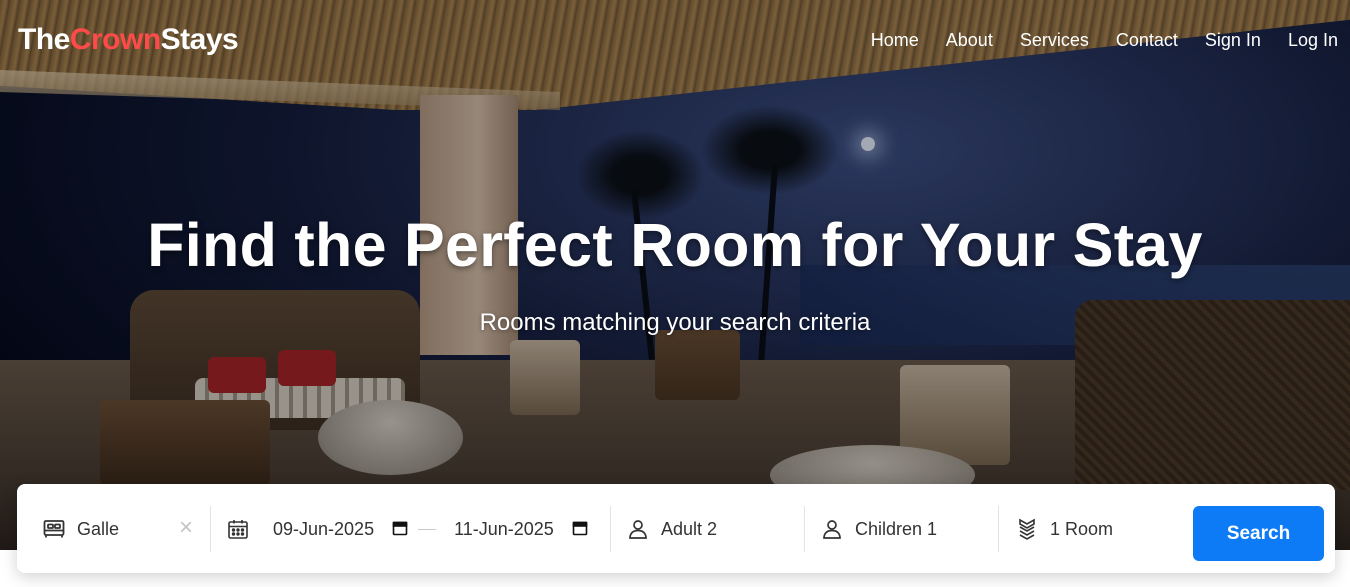 This screenshot has height=587, width=1350. What do you see at coordinates (323, 529) in the screenshot?
I see `checkin-date-input: 09-Jun-2025` at bounding box center [323, 529].